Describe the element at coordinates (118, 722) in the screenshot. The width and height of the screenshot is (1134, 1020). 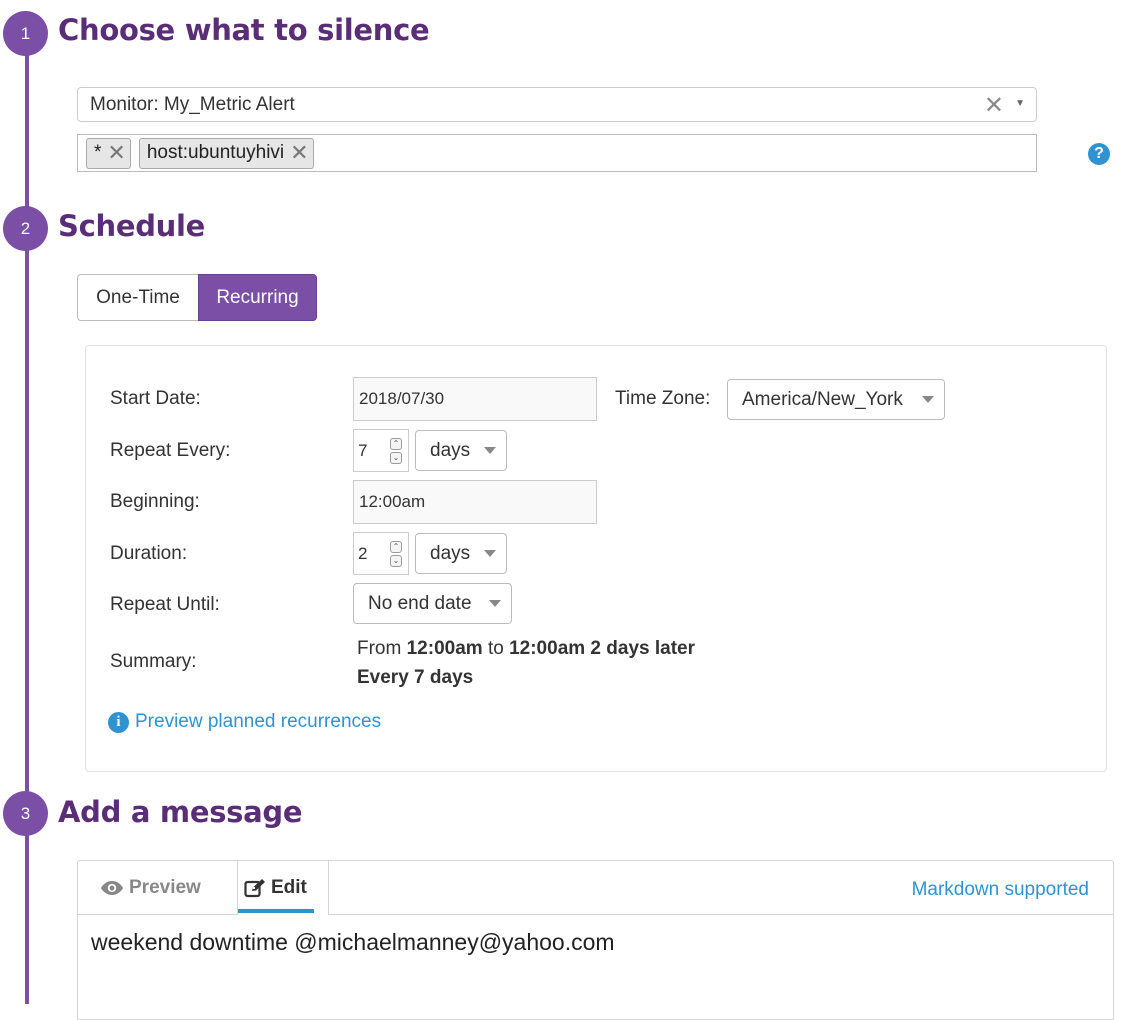
I see `info-circle-icon: i` at that location.